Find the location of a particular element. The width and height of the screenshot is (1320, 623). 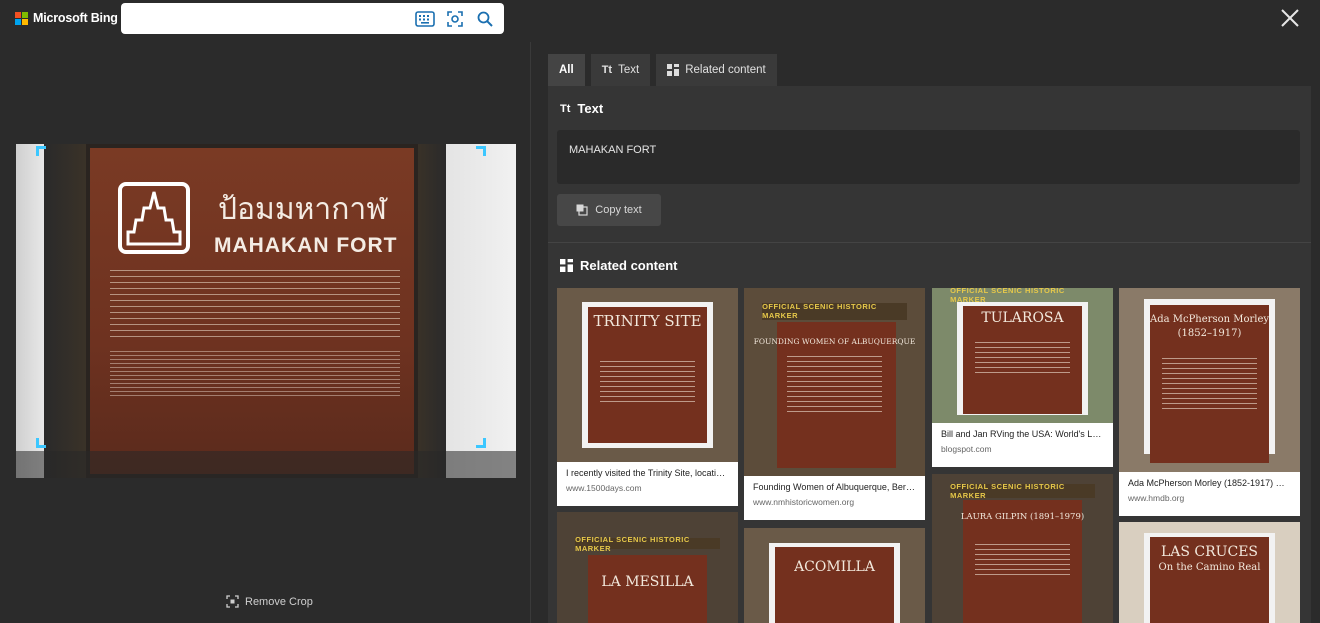

related-sign-subtitle: On the Camino Real is located at coordinates (1209, 567).